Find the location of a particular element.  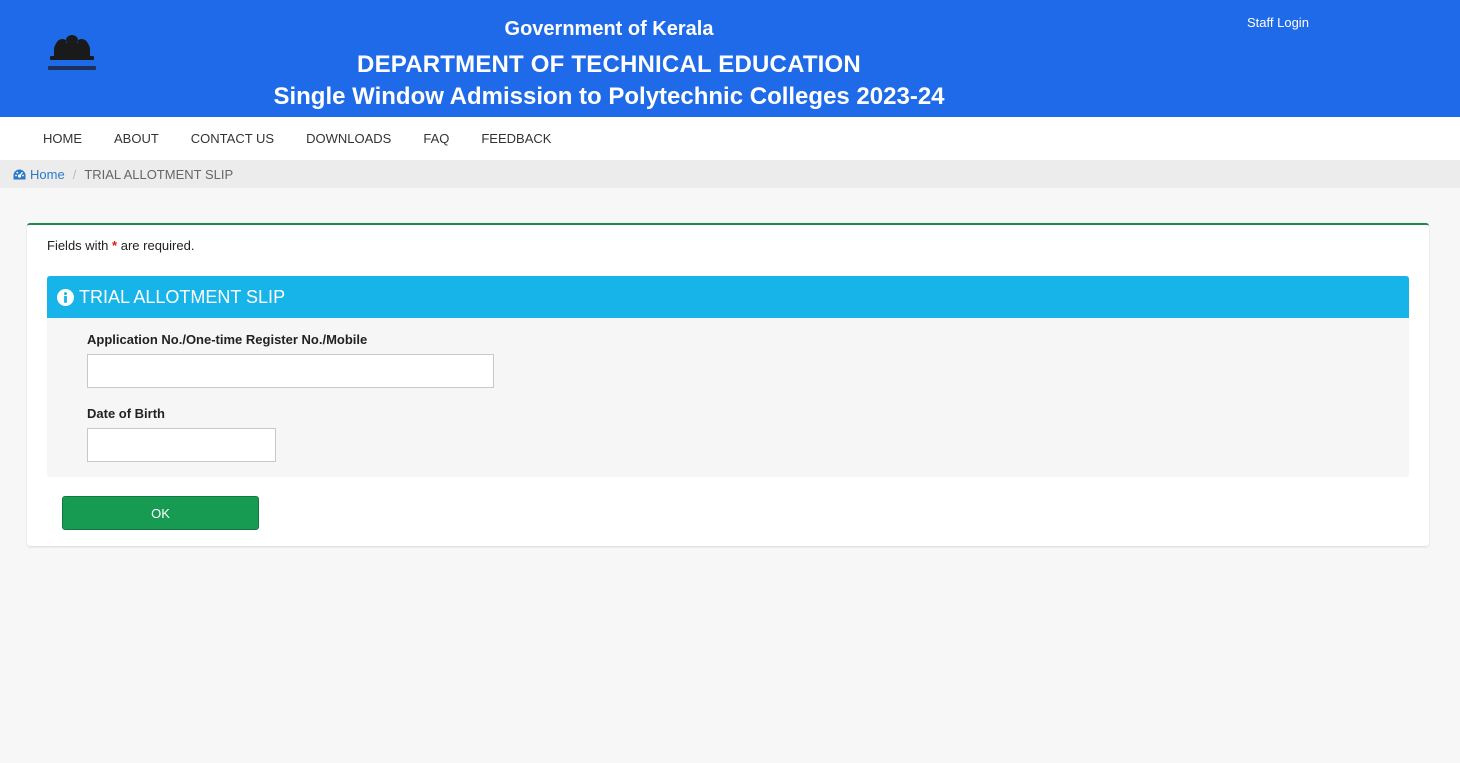

panel-title: TRIAL ALLOTMENT SLIP is located at coordinates (182, 296).